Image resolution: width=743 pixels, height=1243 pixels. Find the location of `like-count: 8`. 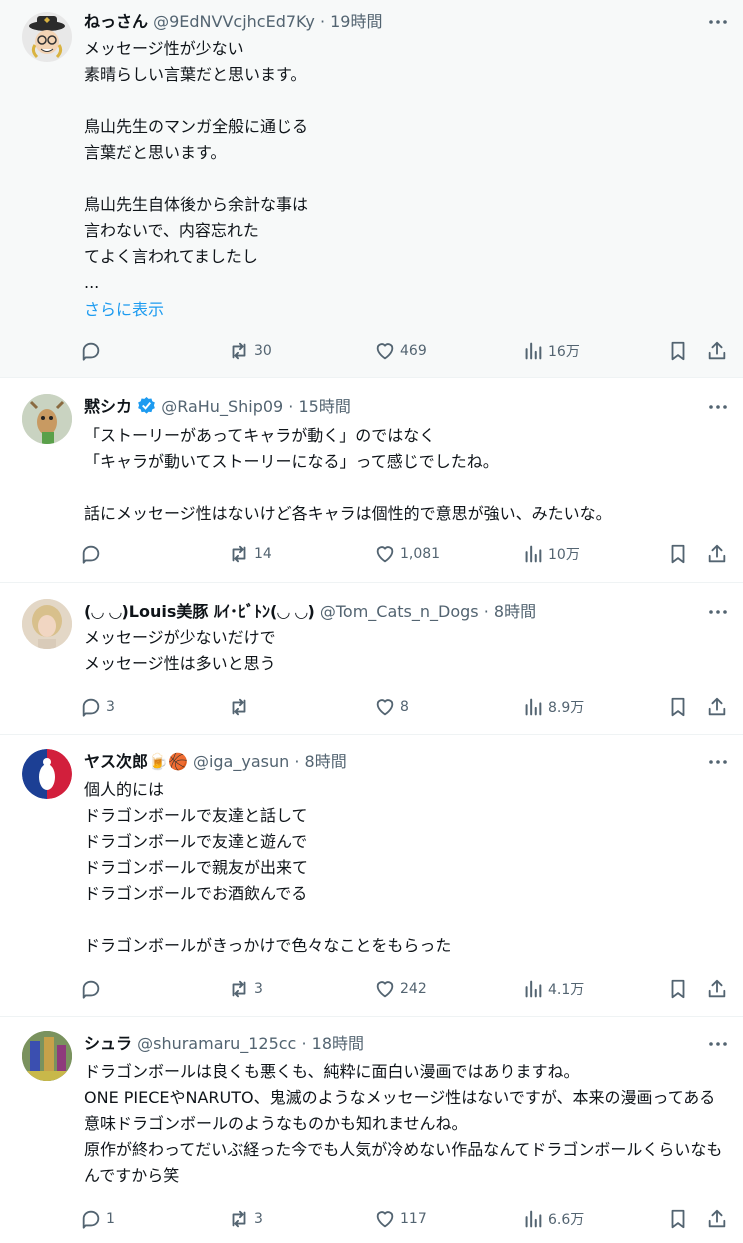

like-count: 8 is located at coordinates (404, 707).